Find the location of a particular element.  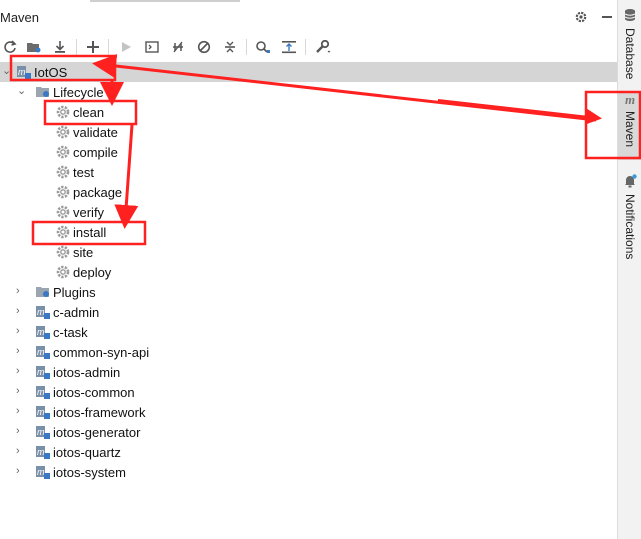

bell-icon is located at coordinates (630, 182).